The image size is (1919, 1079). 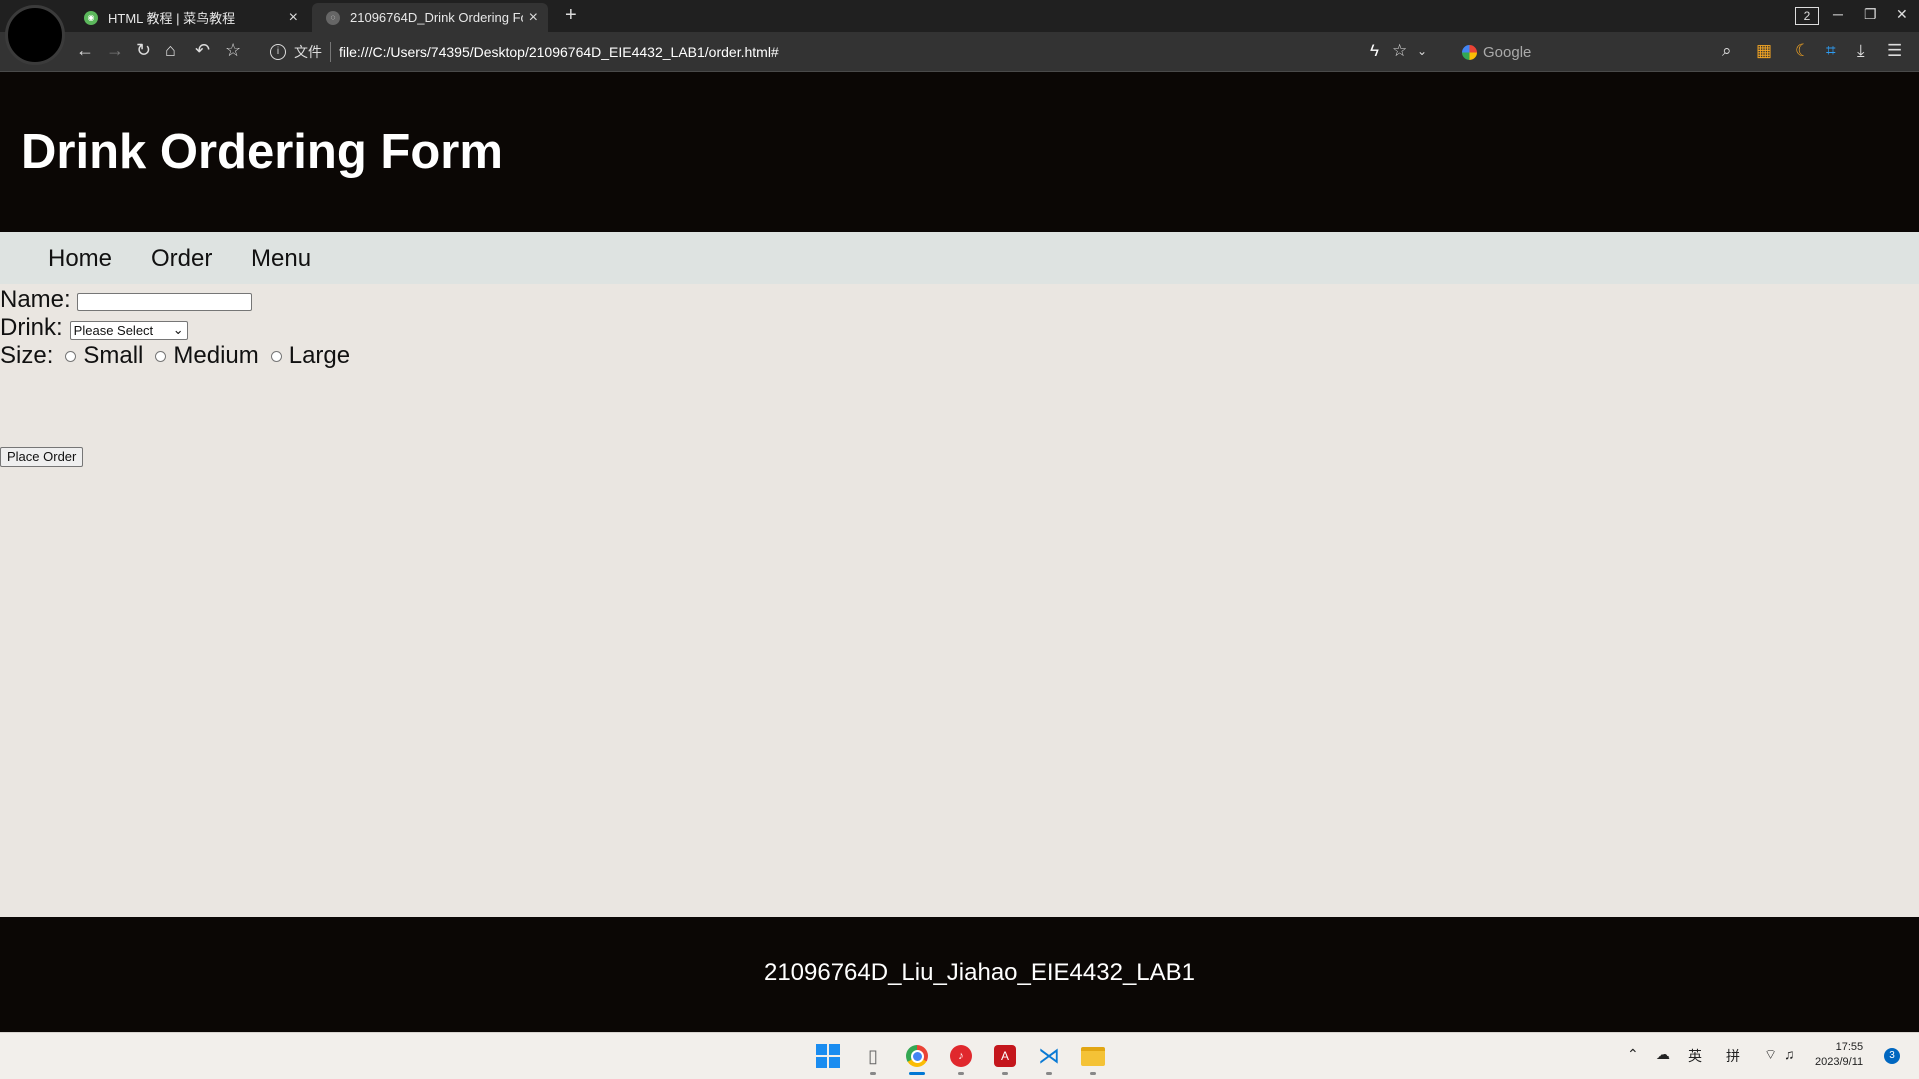 What do you see at coordinates (1839, 1062) in the screenshot?
I see `clock-date: 2023/9/11` at bounding box center [1839, 1062].